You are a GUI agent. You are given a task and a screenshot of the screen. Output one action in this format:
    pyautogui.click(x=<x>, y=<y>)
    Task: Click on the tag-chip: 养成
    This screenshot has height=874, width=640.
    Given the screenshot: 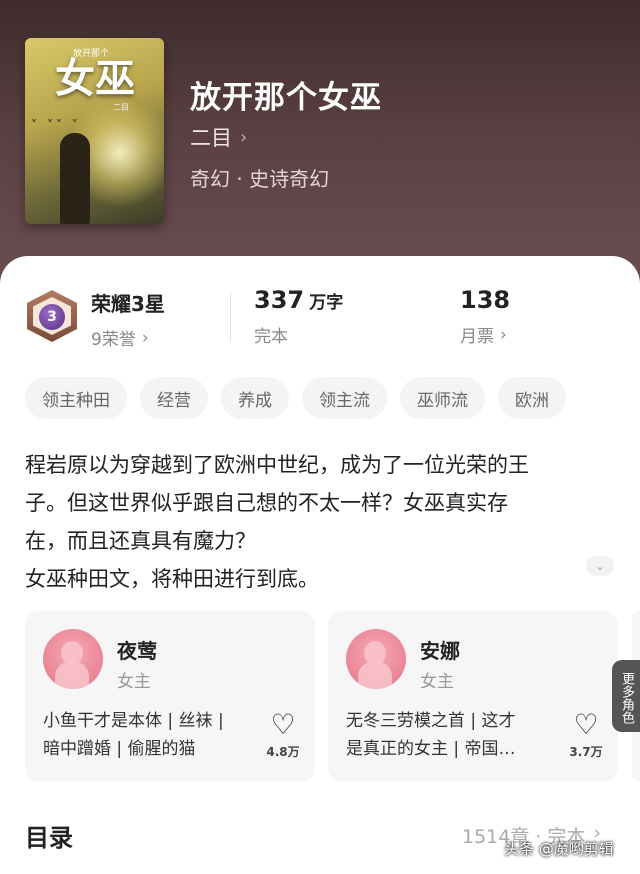 What is the action you would take?
    pyautogui.click(x=255, y=398)
    